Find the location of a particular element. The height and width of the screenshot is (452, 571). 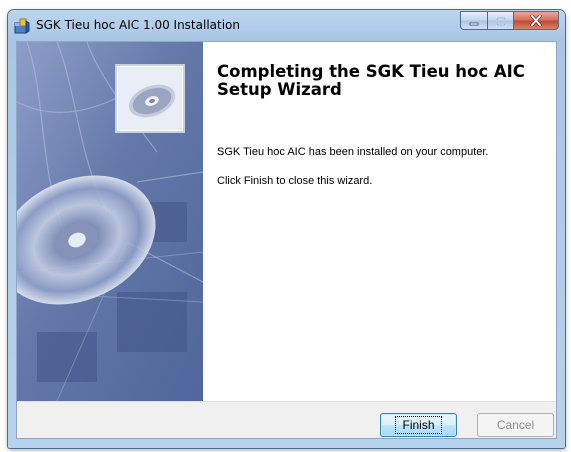

minimize-icon is located at coordinates (474, 20).